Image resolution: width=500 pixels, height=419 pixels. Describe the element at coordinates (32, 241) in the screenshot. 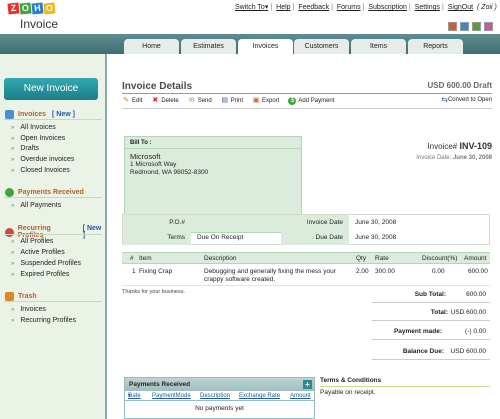

I see `sidebar-item-all-profiles: All Profiles` at that location.